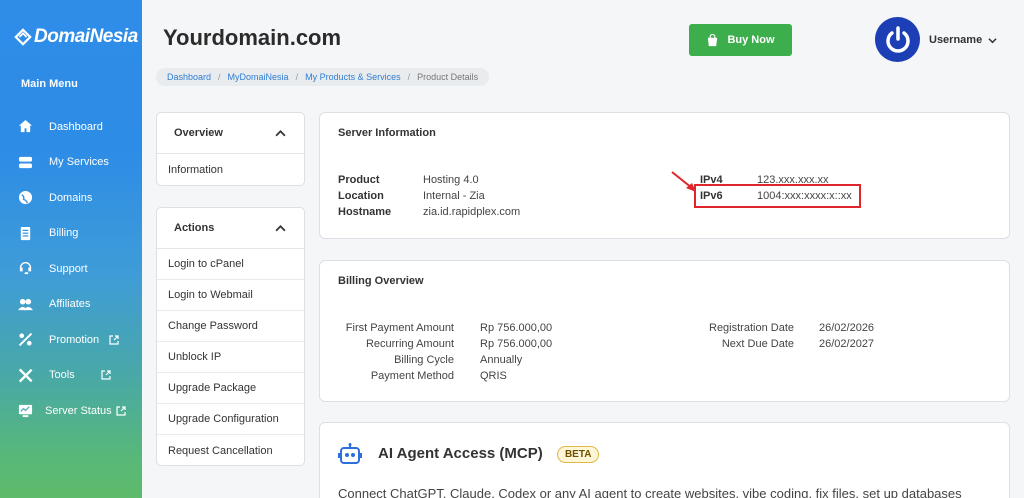 This screenshot has height=498, width=1024. What do you see at coordinates (361, 196) in the screenshot?
I see `location-label: Location` at bounding box center [361, 196].